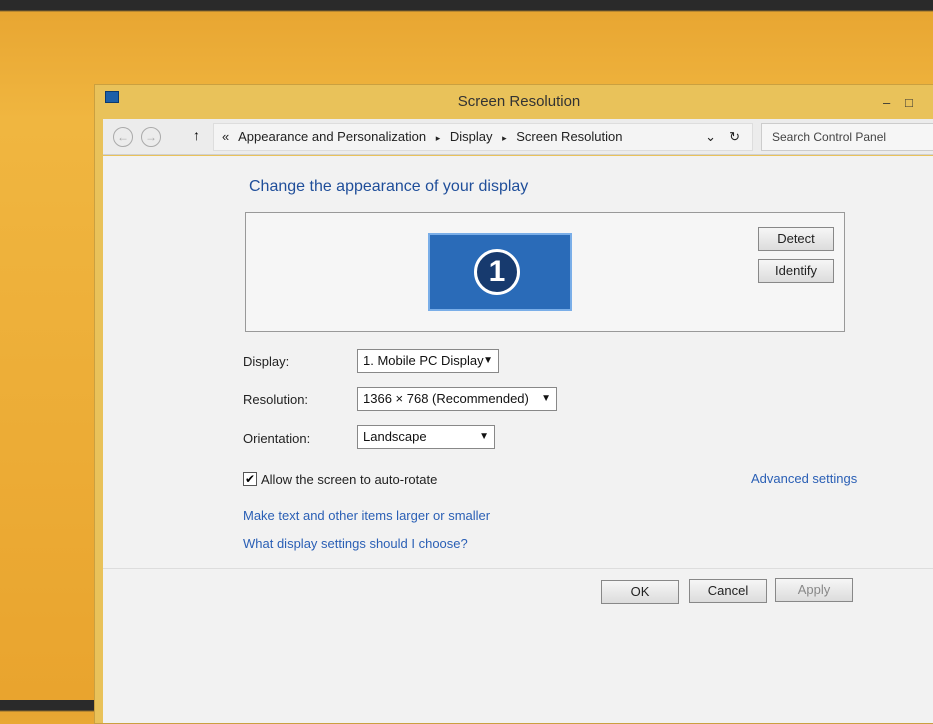 Image resolution: width=933 pixels, height=724 pixels. I want to click on refresh-icon: ↻, so click(734, 137).